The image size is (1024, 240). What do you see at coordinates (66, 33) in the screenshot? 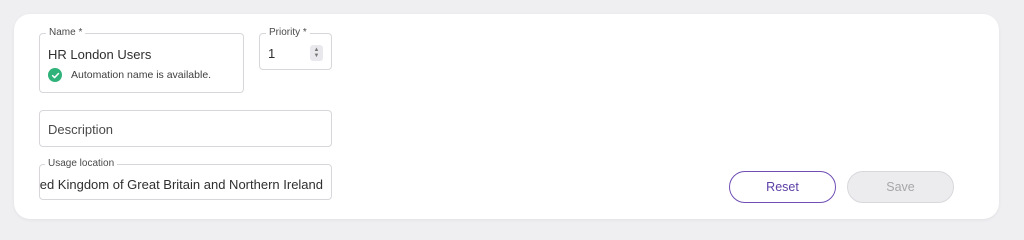
I see `name-label: Name *` at bounding box center [66, 33].